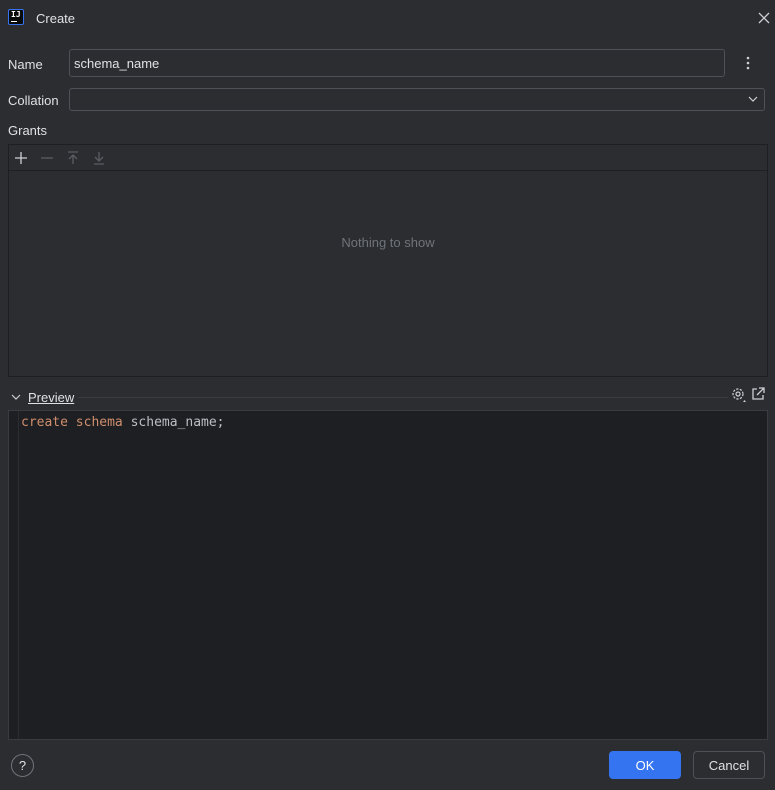 This screenshot has height=790, width=775. I want to click on editor-gutter, so click(18, 575).